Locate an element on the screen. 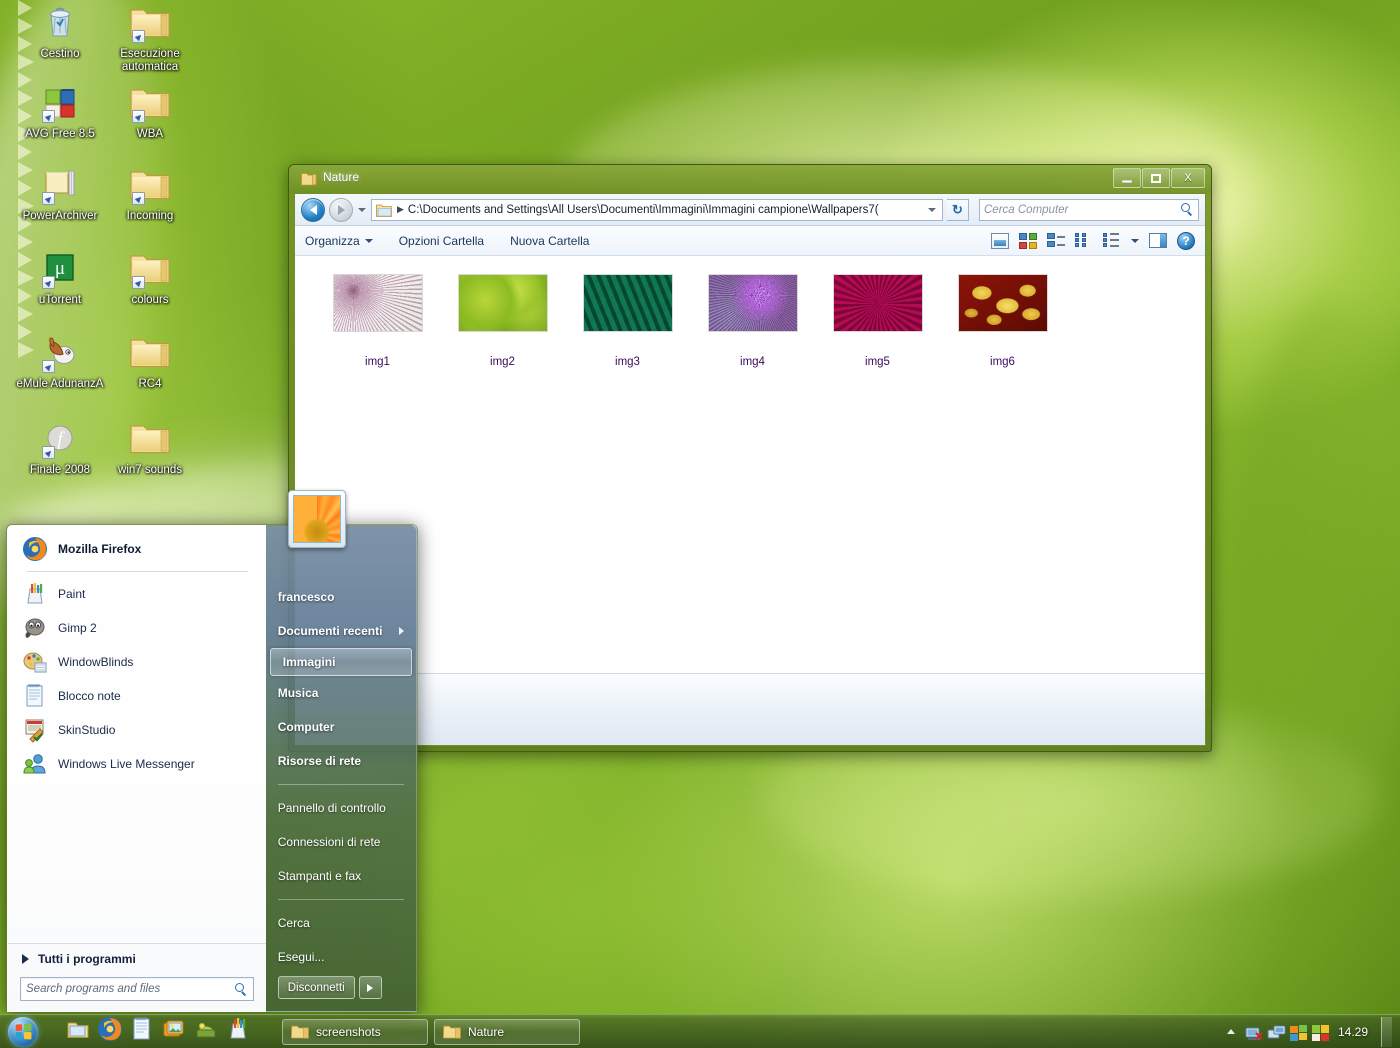 This screenshot has width=1400, height=1048. taskbar-window-nature: Nature is located at coordinates (507, 1031).